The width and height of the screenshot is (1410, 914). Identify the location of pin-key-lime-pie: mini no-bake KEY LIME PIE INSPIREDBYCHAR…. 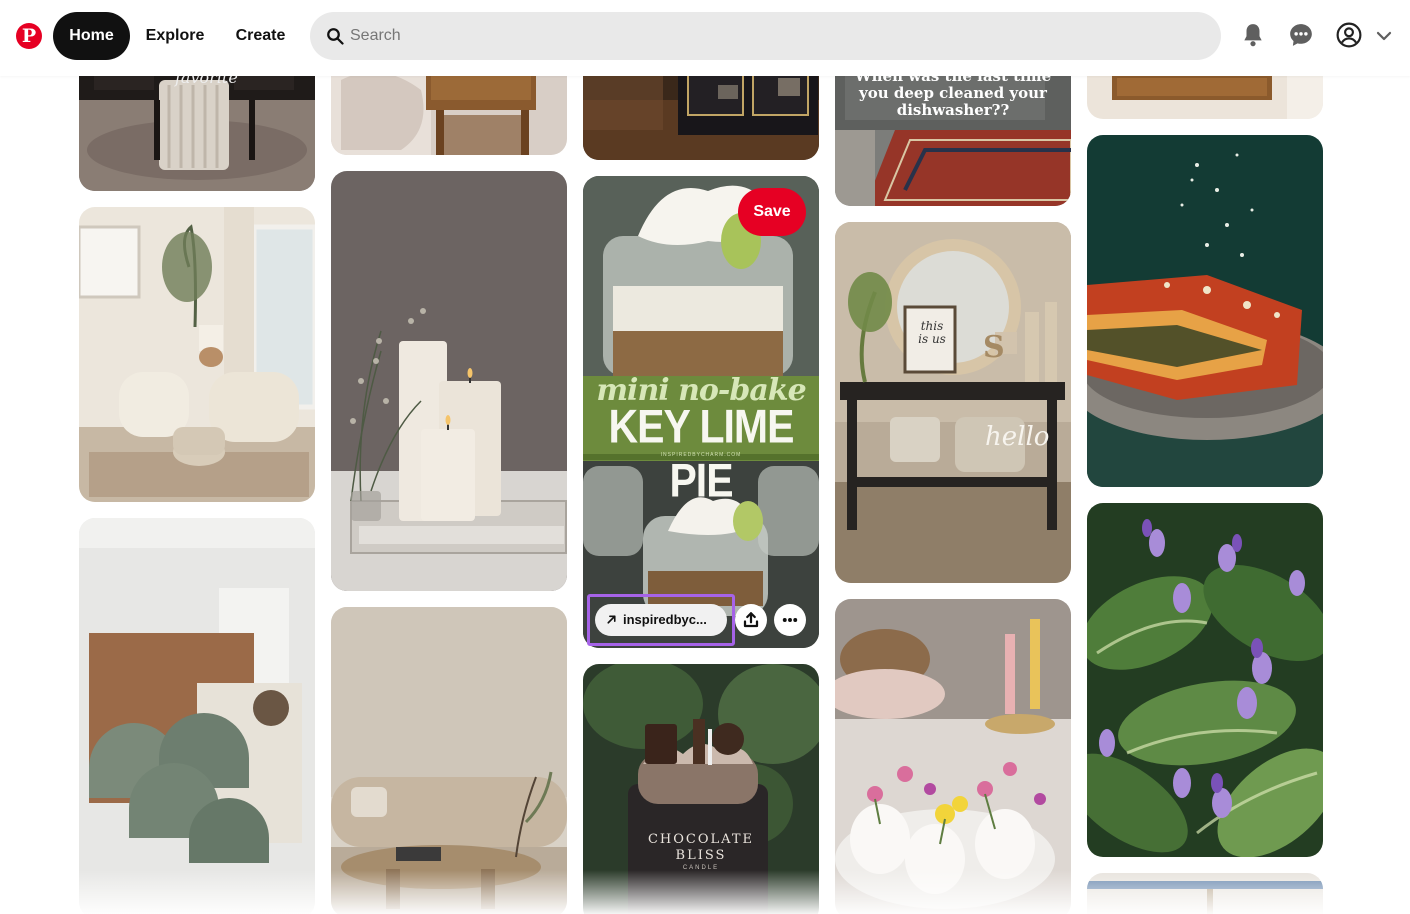
(701, 412).